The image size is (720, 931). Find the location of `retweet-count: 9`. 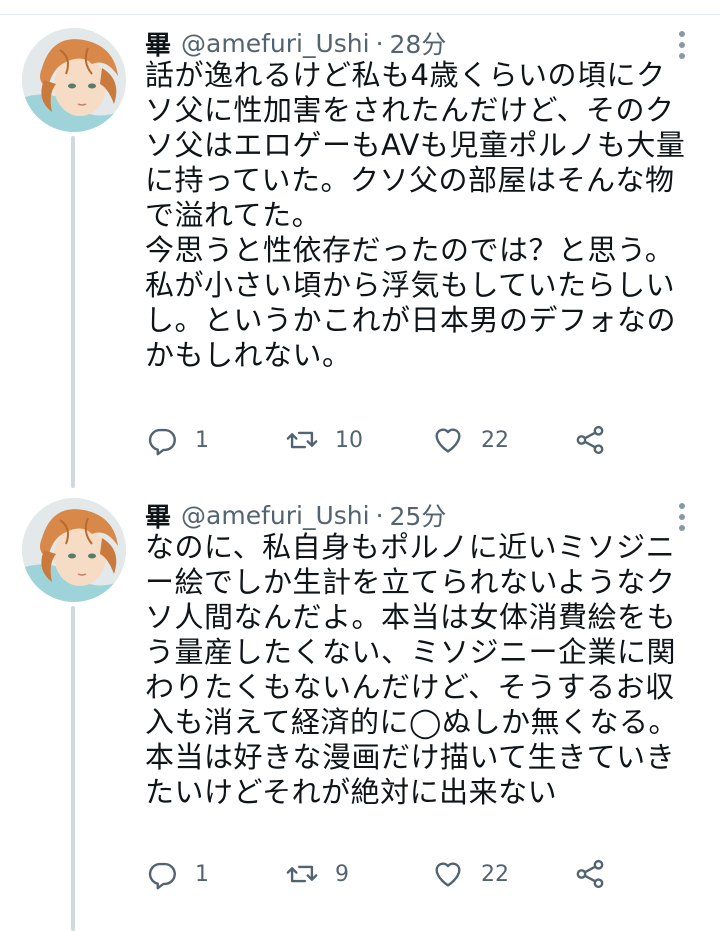

retweet-count: 9 is located at coordinates (342, 874).